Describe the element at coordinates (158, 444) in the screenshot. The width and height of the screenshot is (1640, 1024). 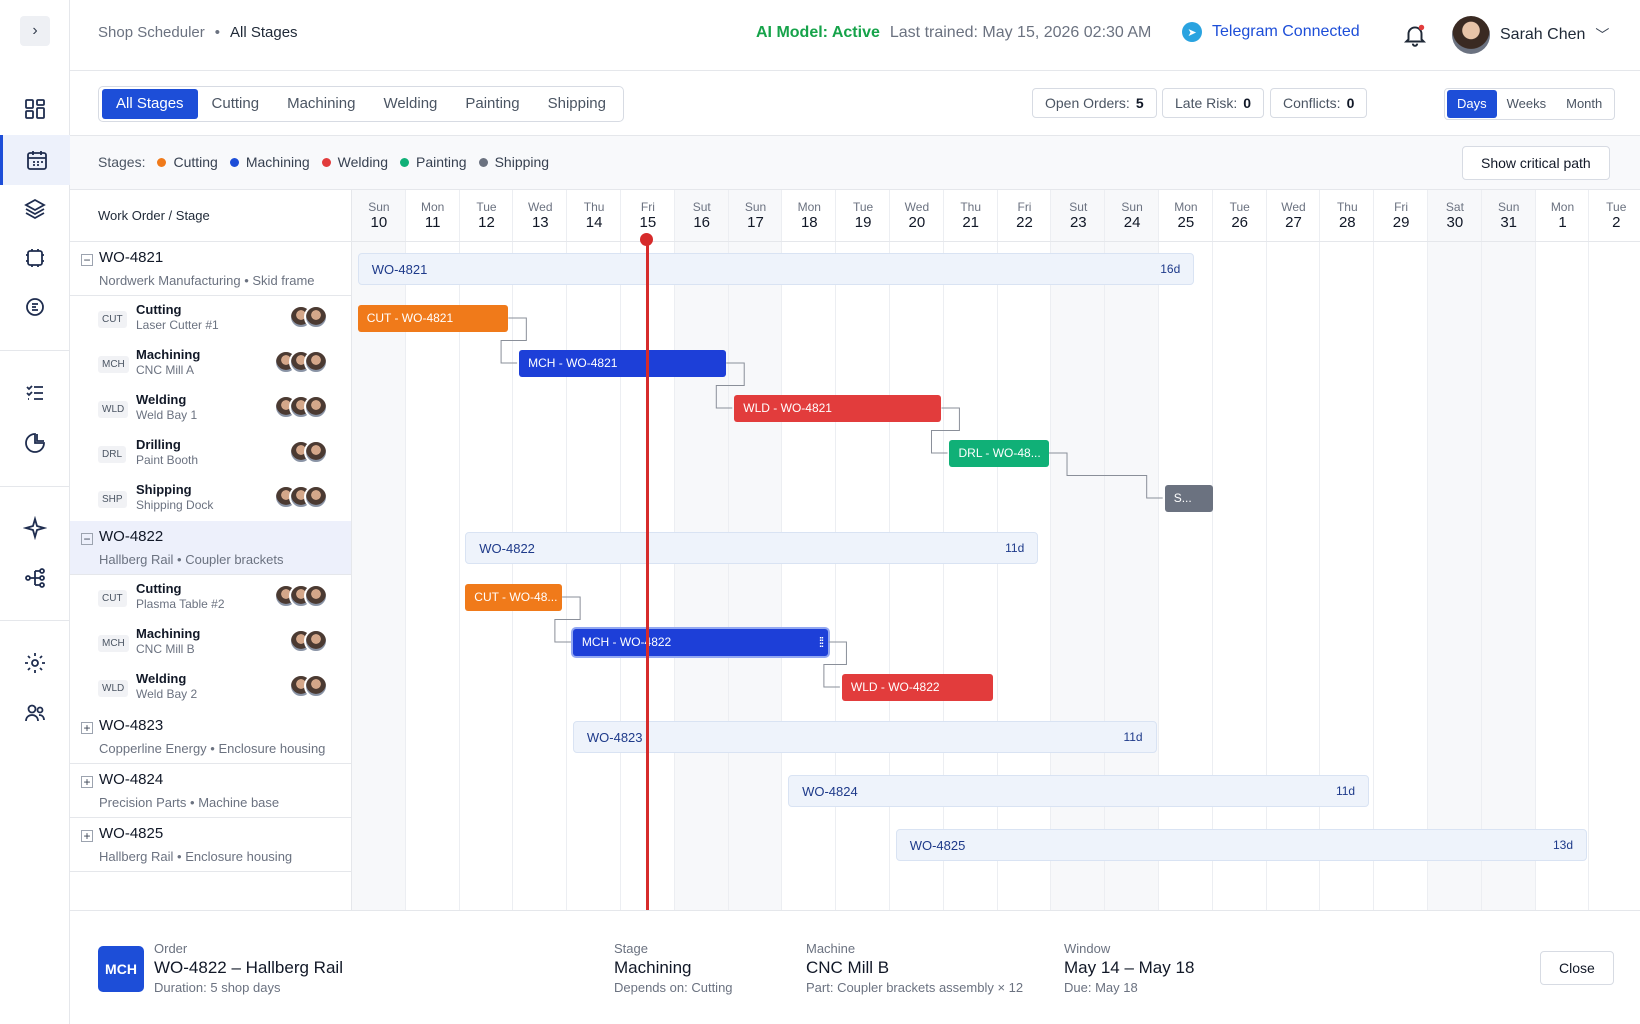
I see `stage-name: Drilling` at that location.